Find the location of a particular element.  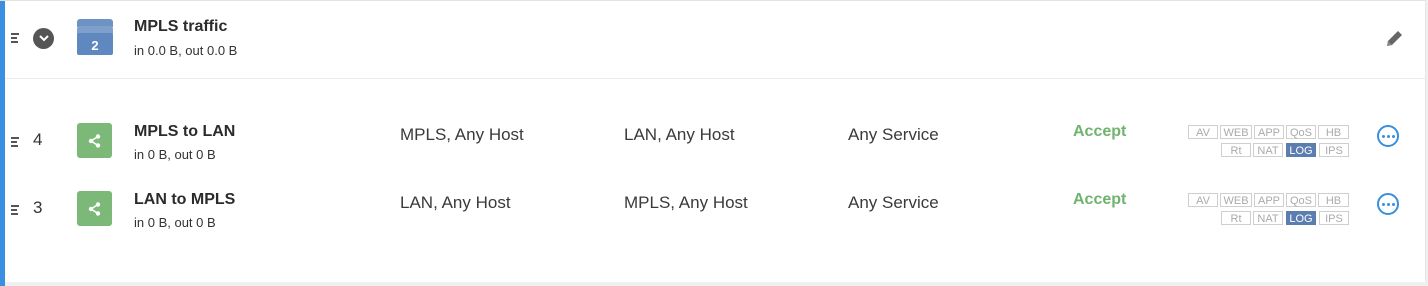

group-traffic: in 0.0 B, out 0.0 B is located at coordinates (186, 50).